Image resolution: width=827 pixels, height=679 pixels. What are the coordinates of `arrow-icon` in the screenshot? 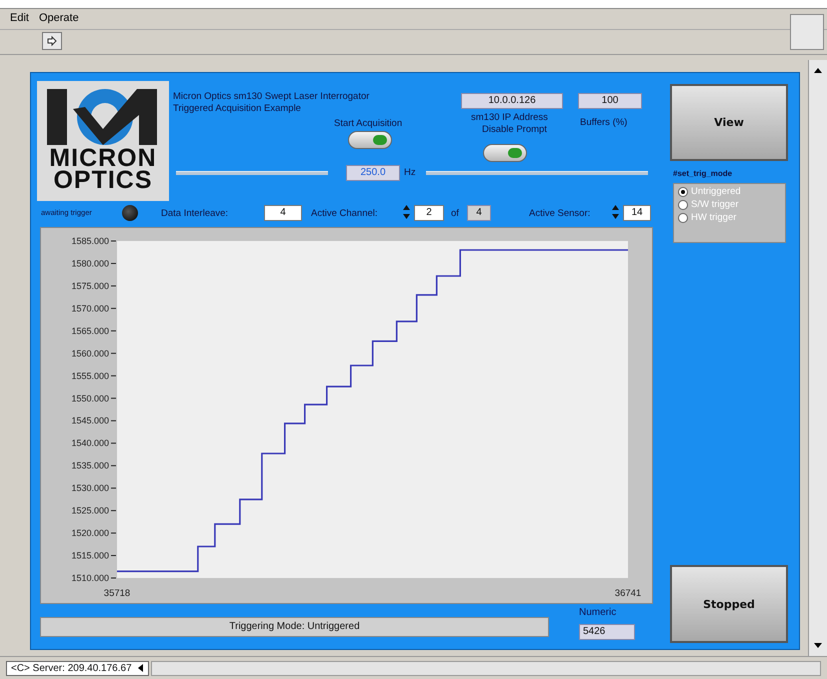 It's located at (52, 41).